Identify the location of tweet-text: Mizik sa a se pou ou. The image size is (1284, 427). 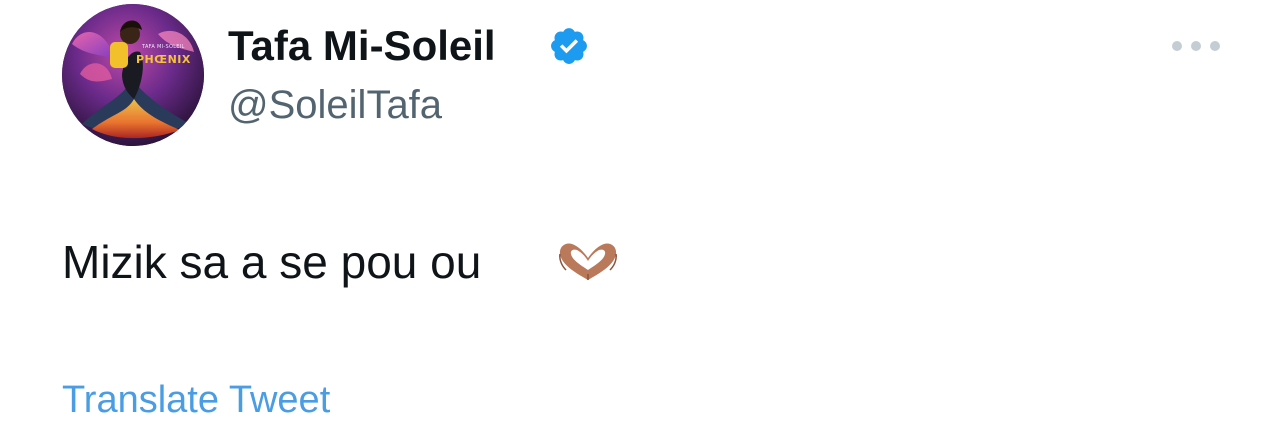
(272, 262).